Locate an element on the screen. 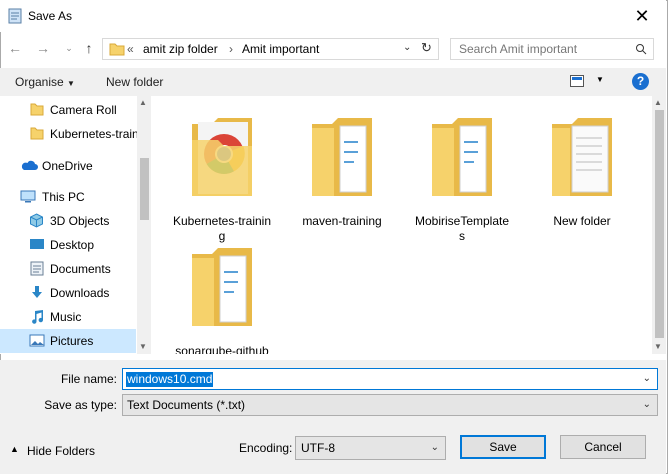 The height and width of the screenshot is (474, 668). sidebar-item-music: Music is located at coordinates (68, 317).